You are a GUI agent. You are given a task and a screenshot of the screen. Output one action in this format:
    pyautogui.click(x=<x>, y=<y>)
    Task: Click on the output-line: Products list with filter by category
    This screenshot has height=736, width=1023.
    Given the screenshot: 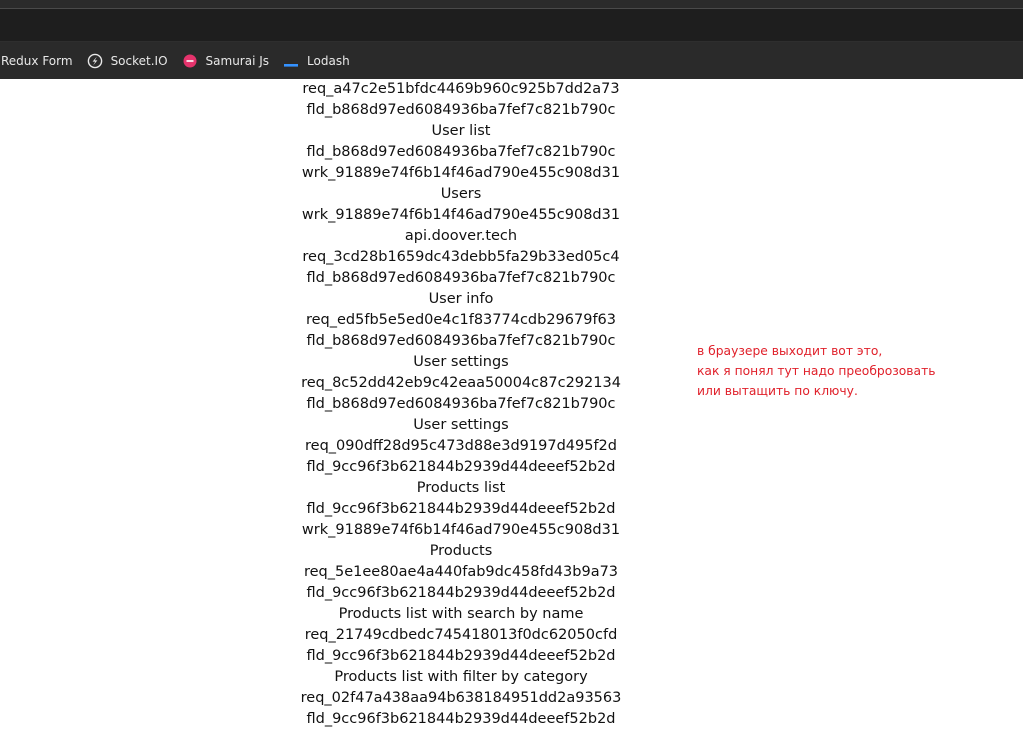 What is the action you would take?
    pyautogui.click(x=461, y=677)
    